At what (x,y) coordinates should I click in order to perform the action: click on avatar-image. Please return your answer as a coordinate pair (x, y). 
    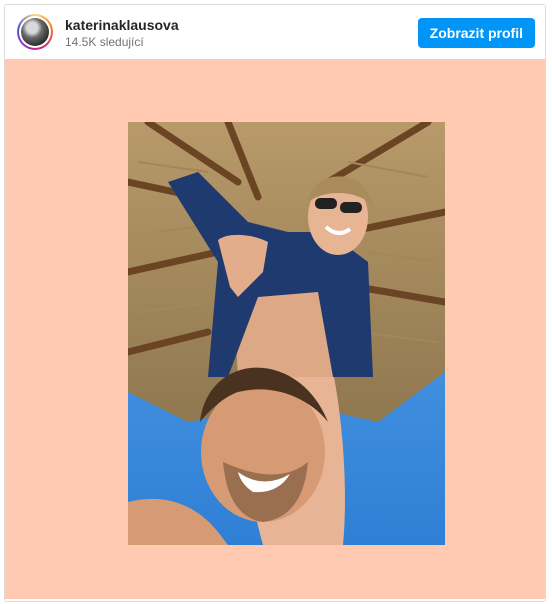
    Looking at the image, I should click on (35, 32).